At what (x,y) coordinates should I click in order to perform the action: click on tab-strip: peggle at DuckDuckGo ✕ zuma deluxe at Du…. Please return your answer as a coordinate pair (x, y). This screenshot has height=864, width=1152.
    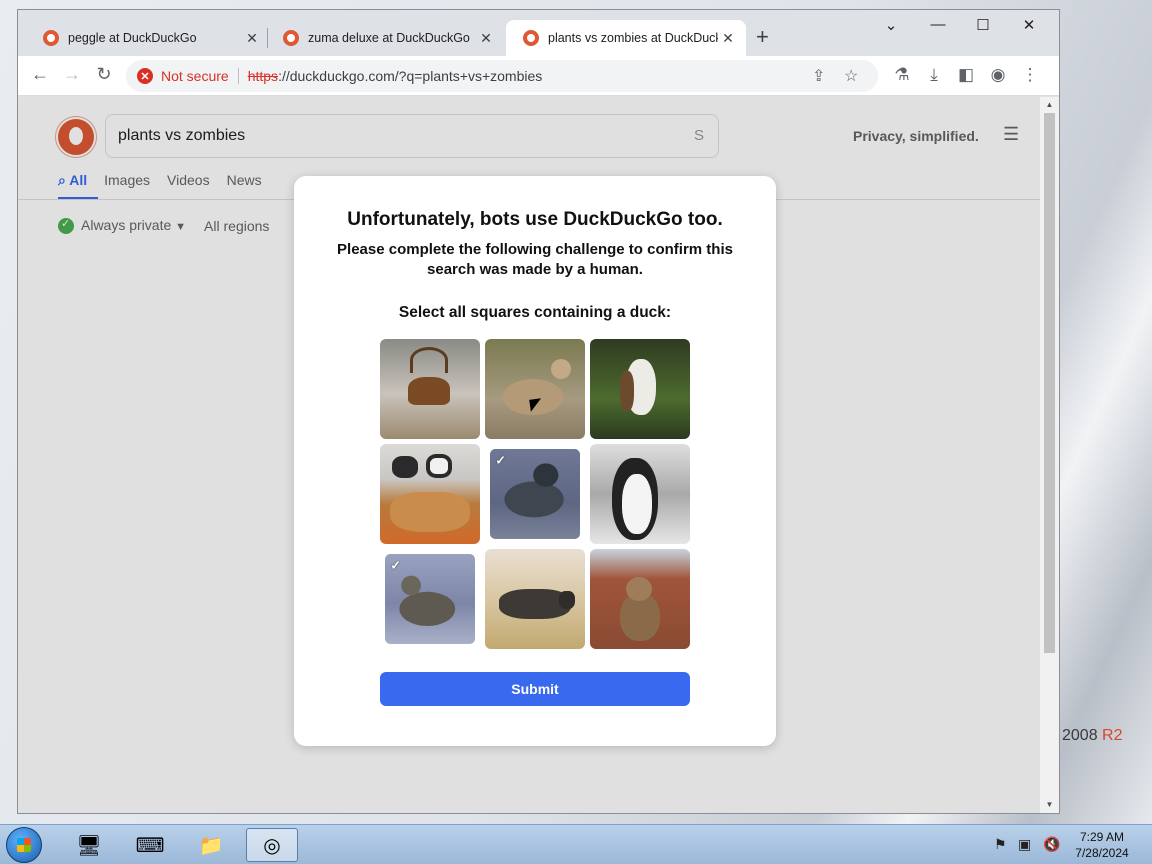
    Looking at the image, I should click on (538, 33).